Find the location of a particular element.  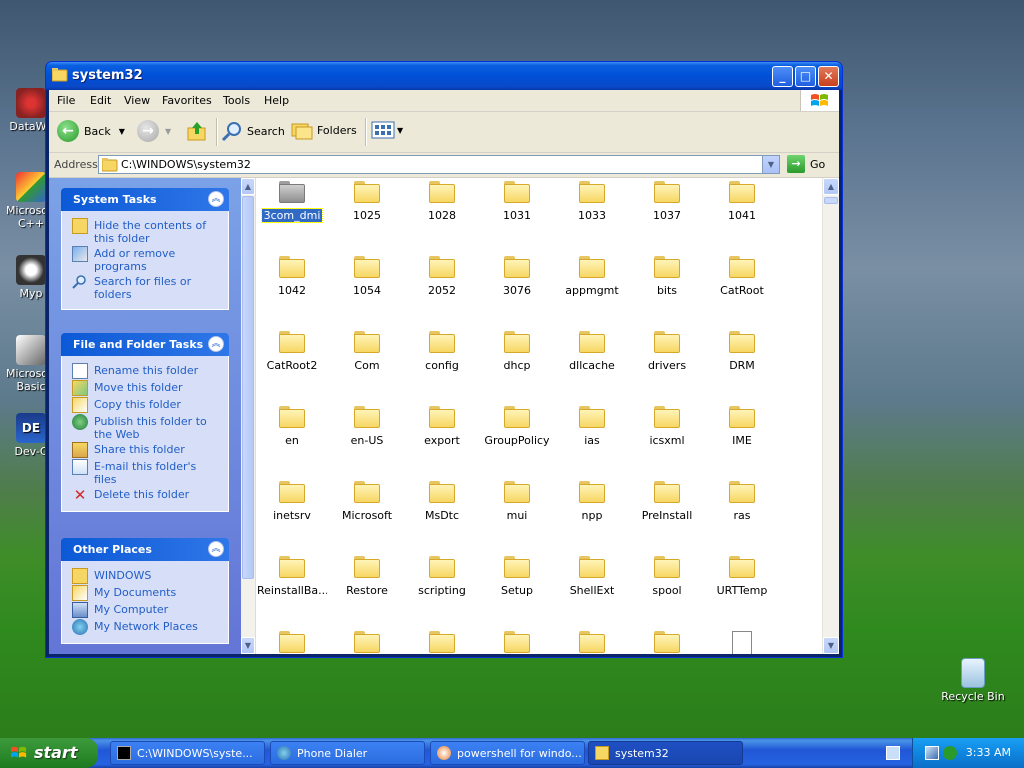

taskbar-button-phone-dialer: Phone Dialer is located at coordinates (347, 753).